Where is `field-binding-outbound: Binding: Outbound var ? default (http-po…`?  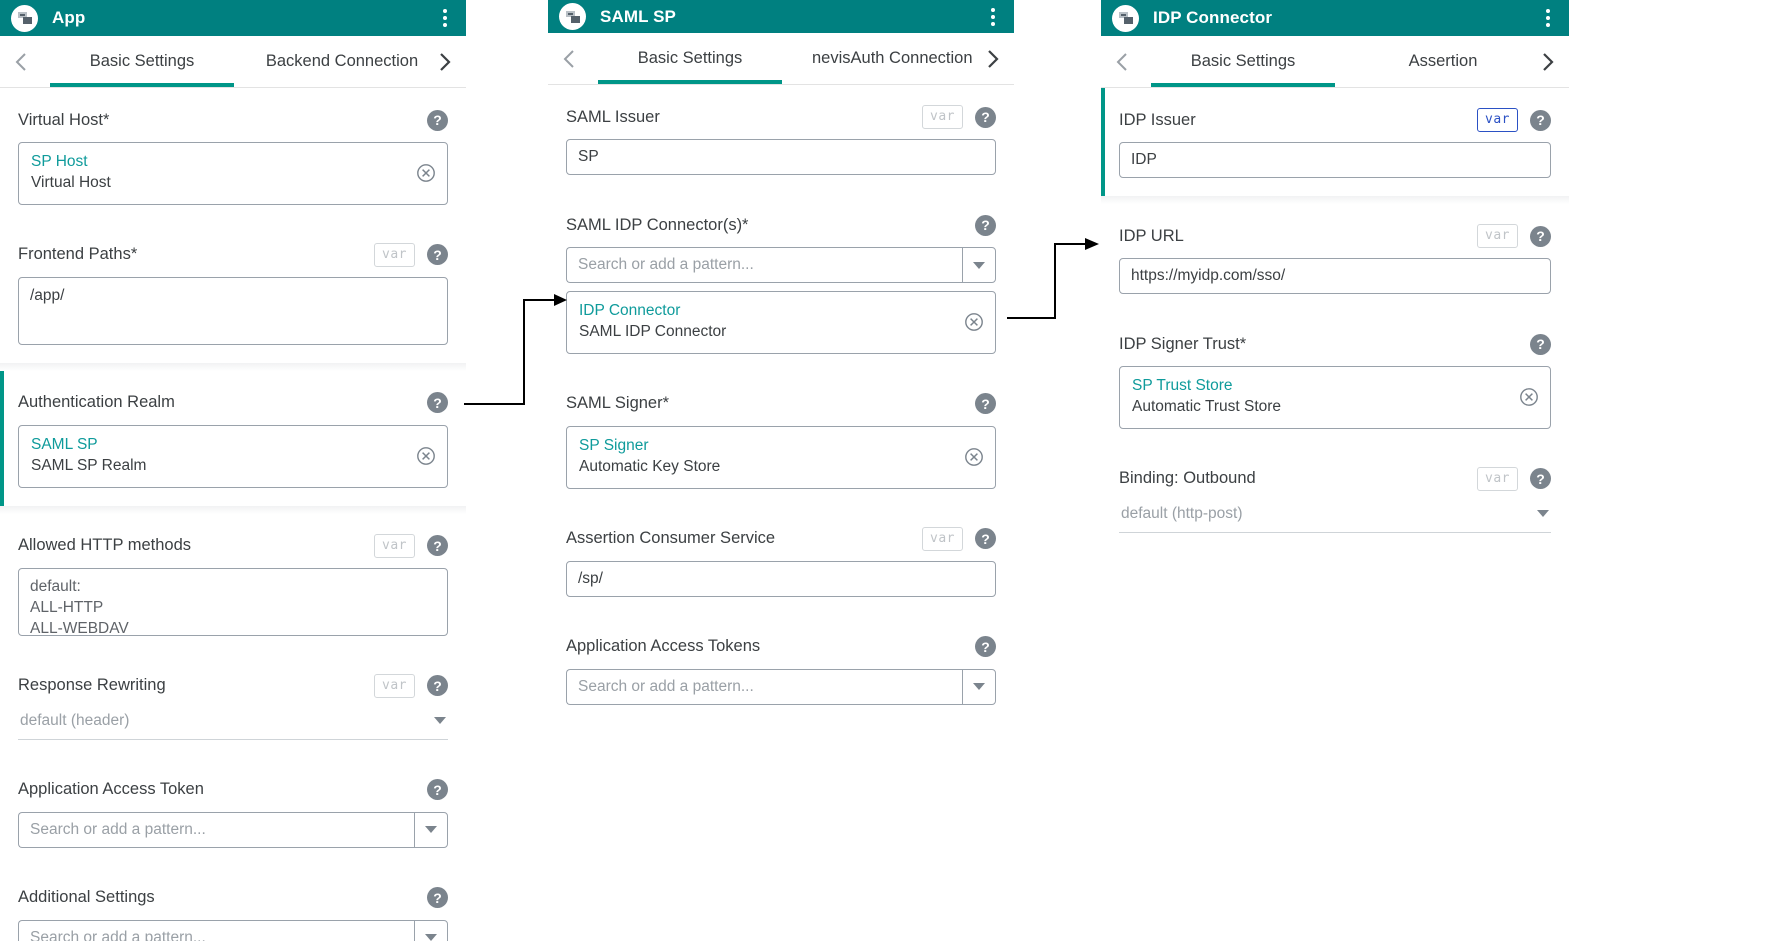 field-binding-outbound: Binding: Outbound var ? default (http-po… is located at coordinates (1335, 498).